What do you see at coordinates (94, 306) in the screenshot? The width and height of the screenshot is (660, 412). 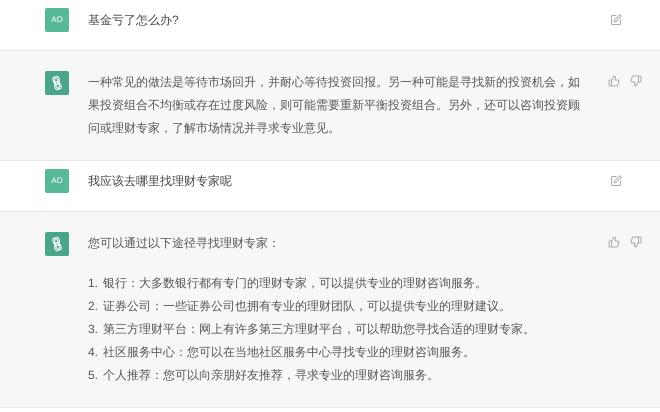 I see `list-number: 2.` at bounding box center [94, 306].